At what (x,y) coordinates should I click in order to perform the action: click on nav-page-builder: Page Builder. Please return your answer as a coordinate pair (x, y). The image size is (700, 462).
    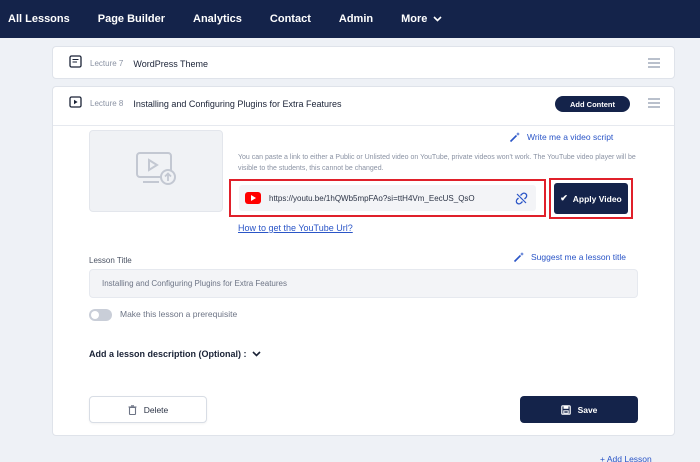
    Looking at the image, I should click on (131, 19).